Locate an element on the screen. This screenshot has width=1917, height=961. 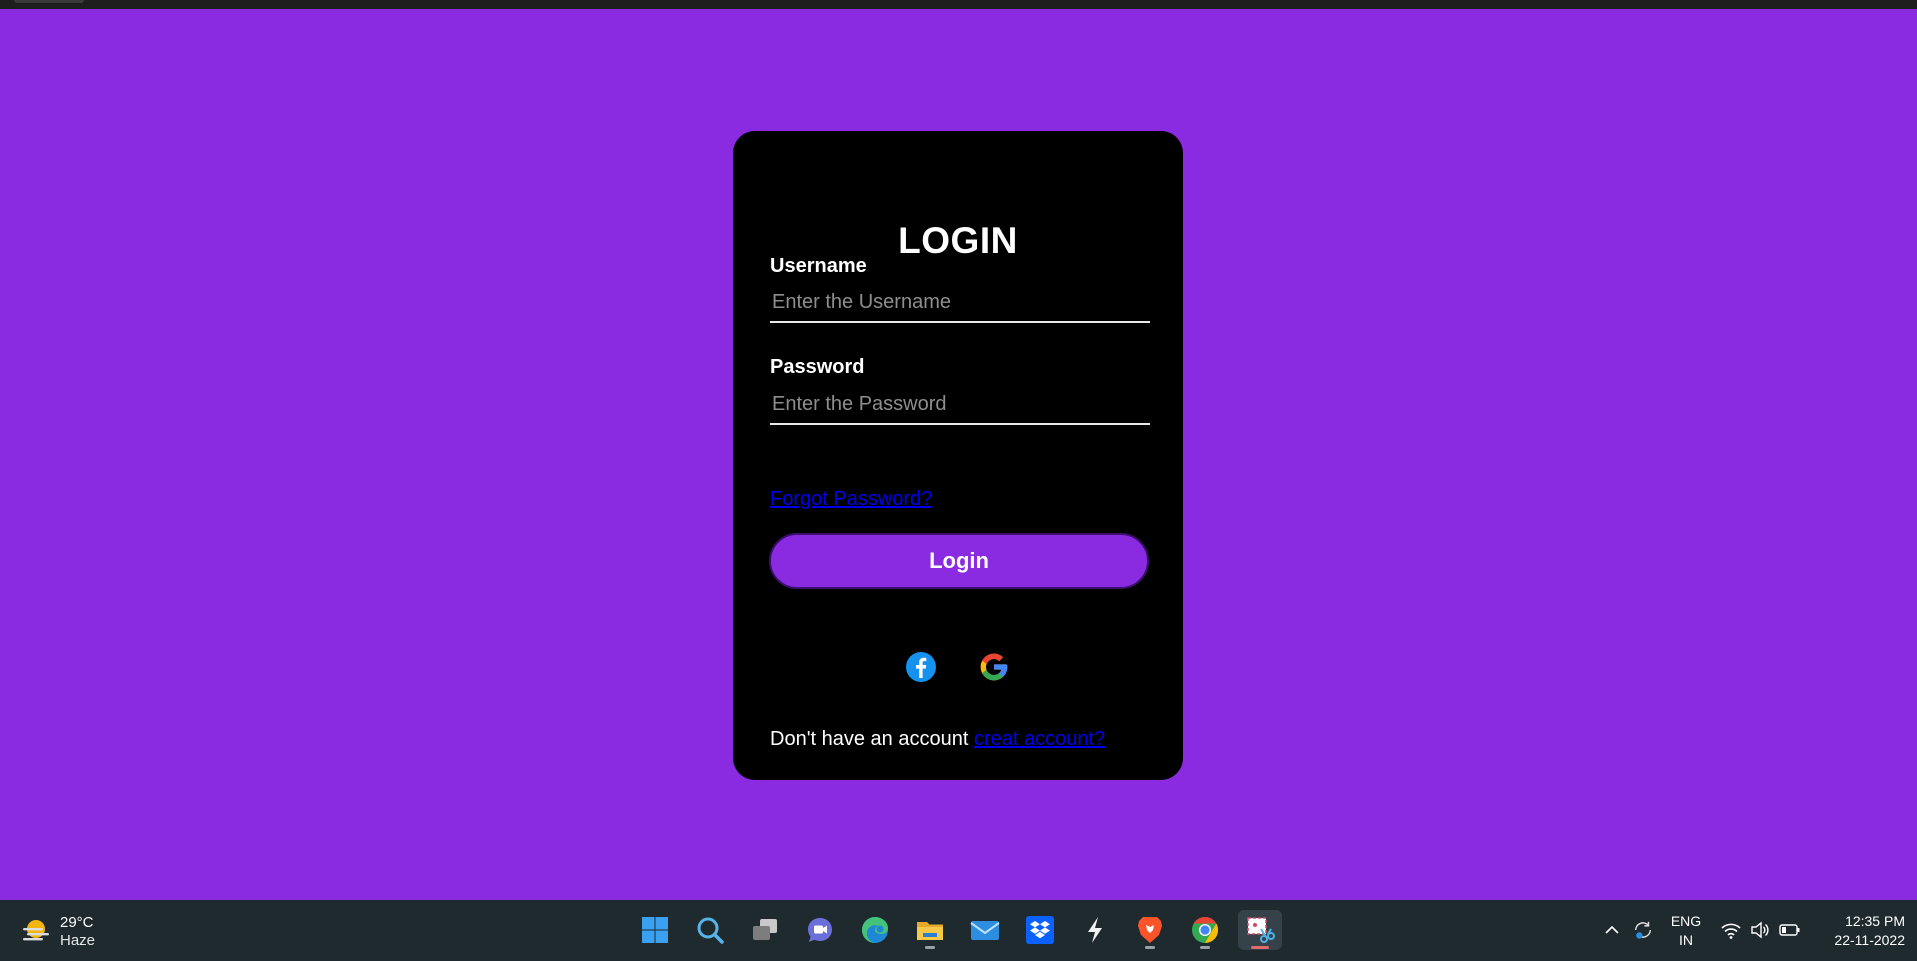
snipping-tool-icon is located at coordinates (1261, 930).